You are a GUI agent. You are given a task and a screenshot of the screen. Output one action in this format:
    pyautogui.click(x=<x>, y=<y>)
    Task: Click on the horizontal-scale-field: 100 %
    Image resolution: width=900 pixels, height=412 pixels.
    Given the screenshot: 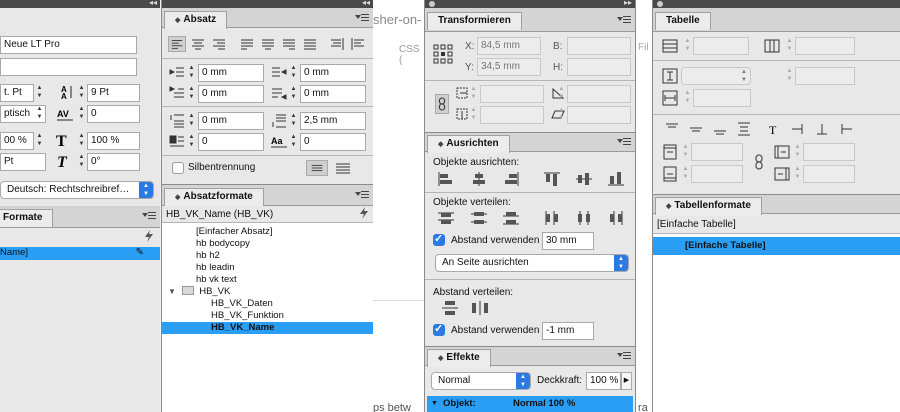 What is the action you would take?
    pyautogui.click(x=113, y=141)
    